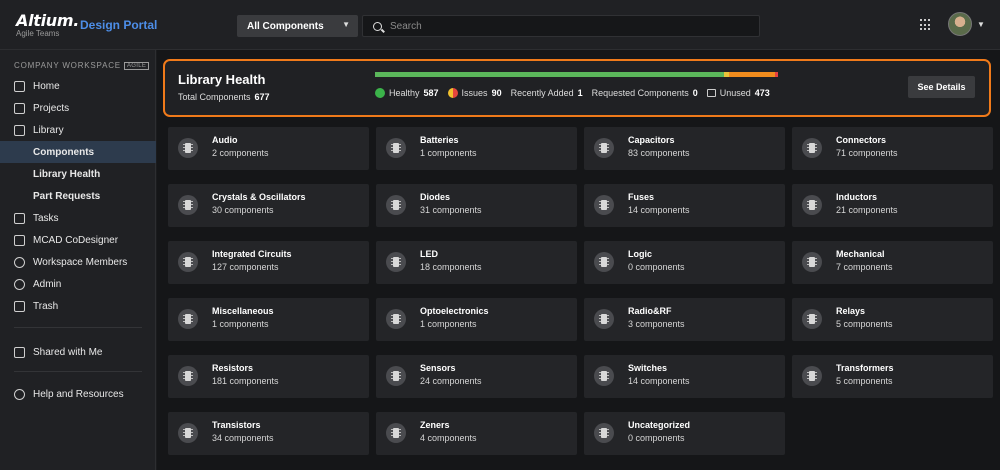 The width and height of the screenshot is (1000, 470). I want to click on category-count: 31 components, so click(451, 210).